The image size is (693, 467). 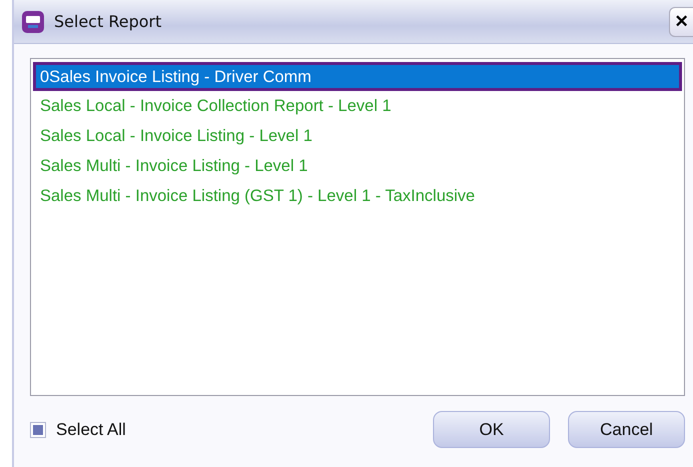 I want to click on report-item: Sales Multi - Invoice Listing - Level 1, so click(x=357, y=166).